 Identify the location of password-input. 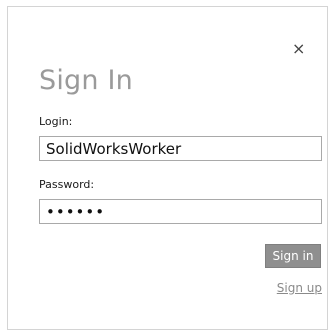
(180, 211).